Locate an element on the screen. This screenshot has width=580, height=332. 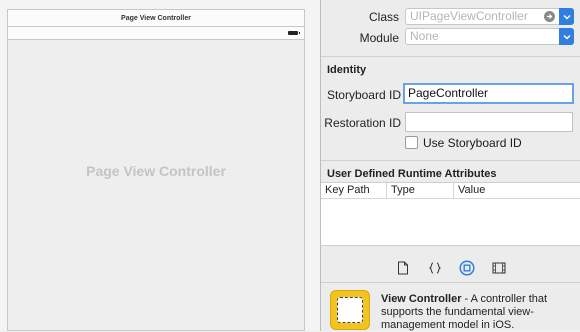
use-storyboard-id-label: Use Storyboard ID is located at coordinates (472, 143).